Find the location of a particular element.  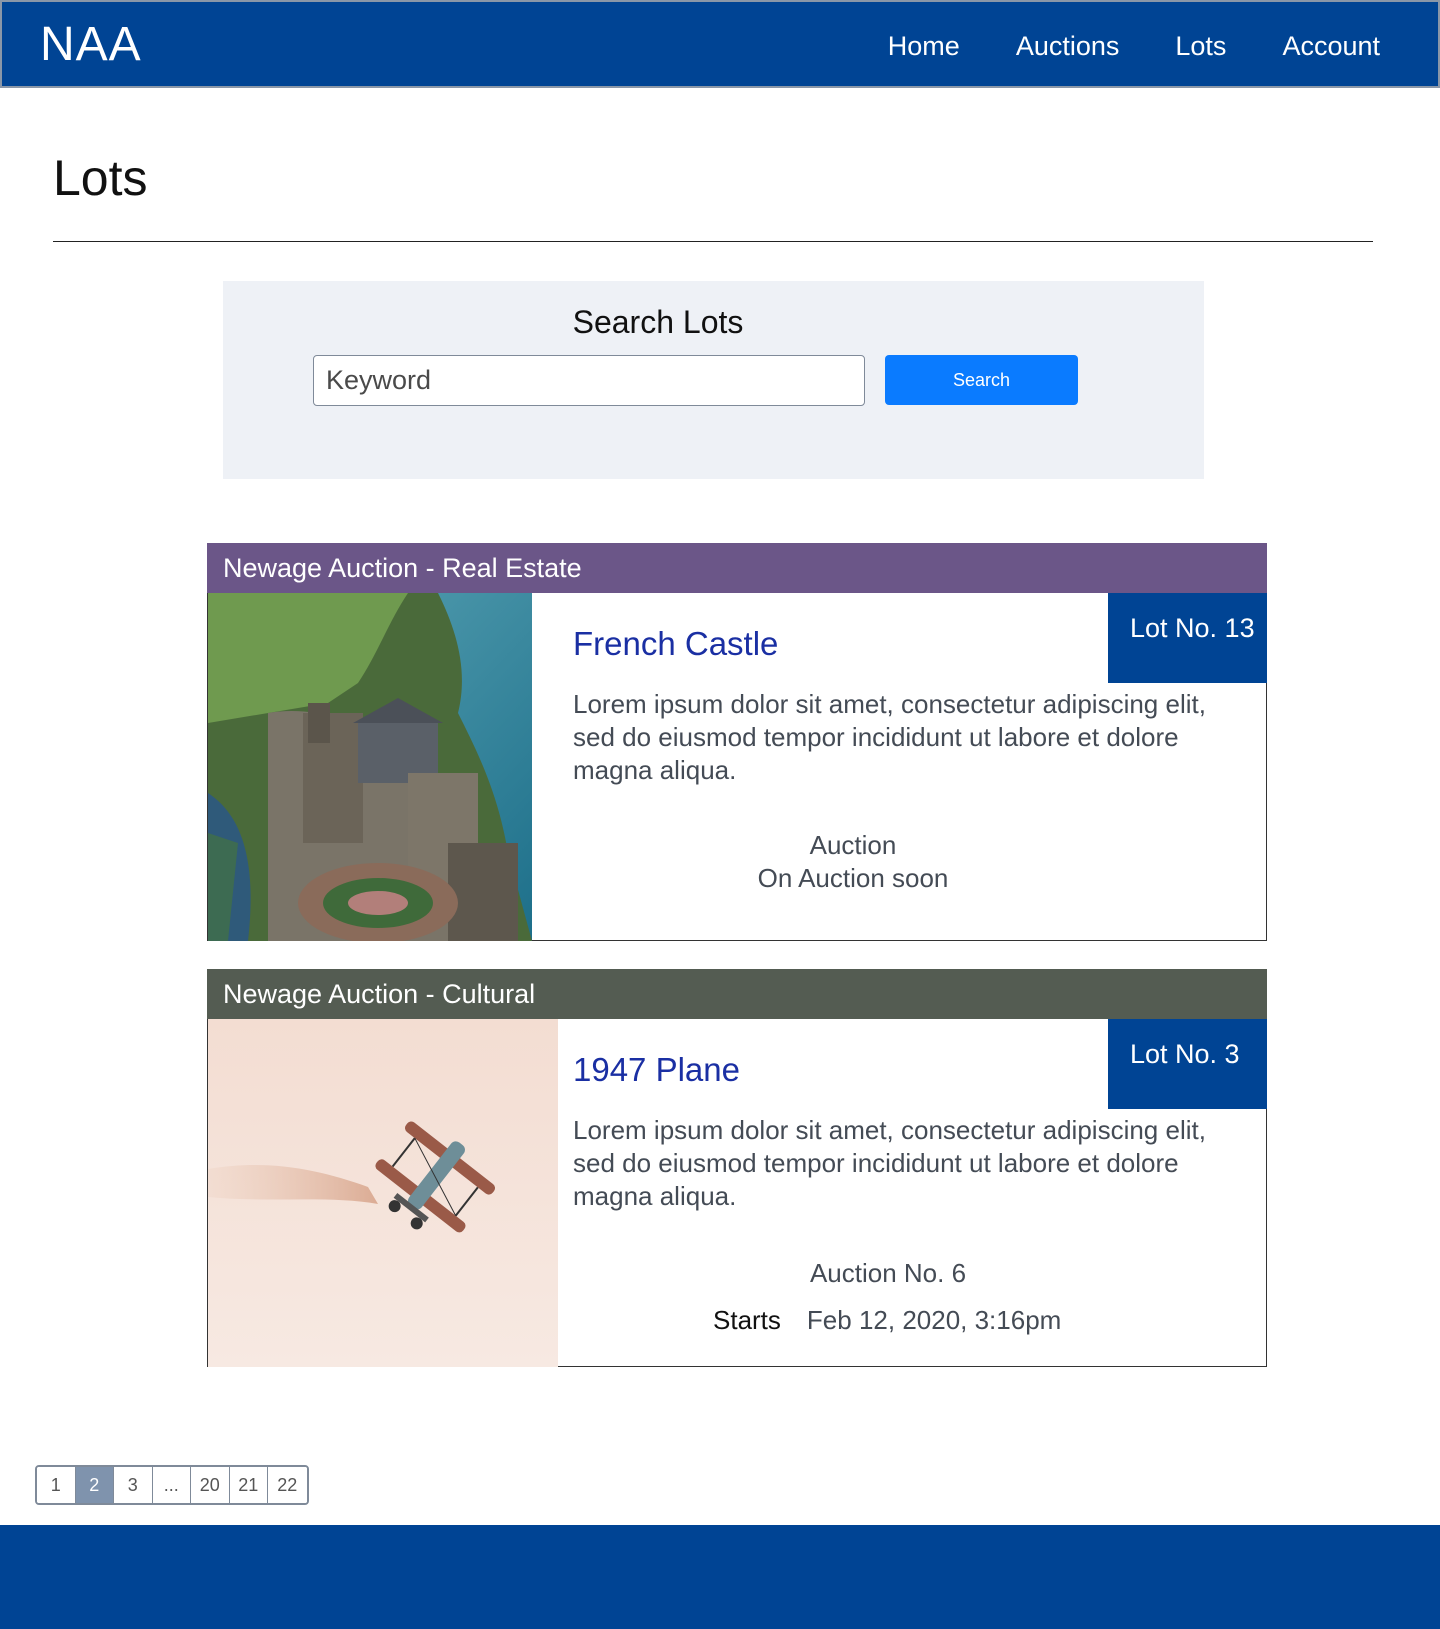

auction-header: Newage Auction - Real Estate is located at coordinates (737, 568).